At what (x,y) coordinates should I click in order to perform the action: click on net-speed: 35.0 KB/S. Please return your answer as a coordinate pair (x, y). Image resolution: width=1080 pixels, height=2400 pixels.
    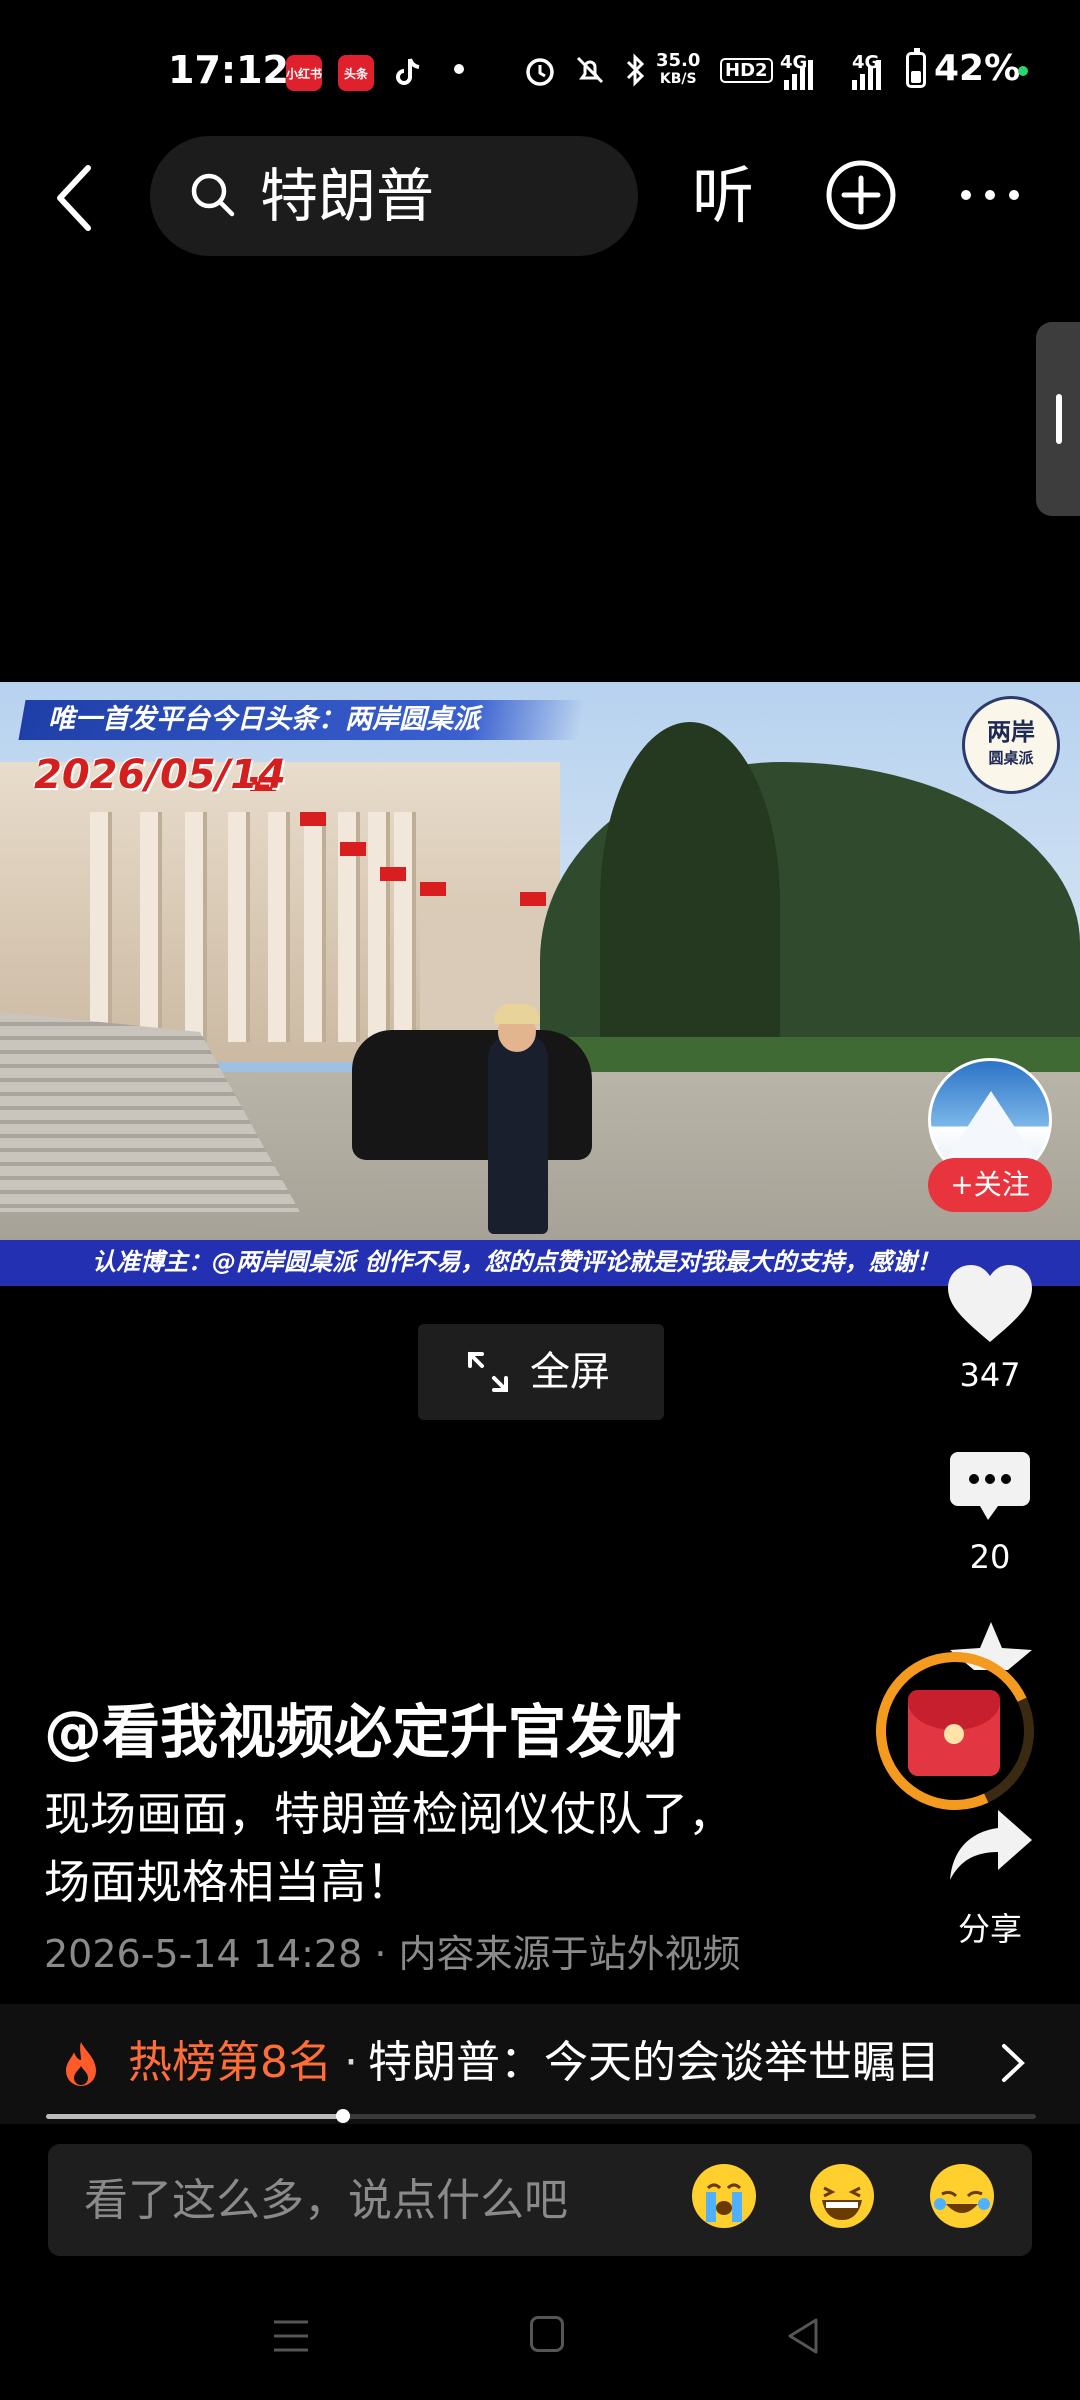
    Looking at the image, I should click on (678, 70).